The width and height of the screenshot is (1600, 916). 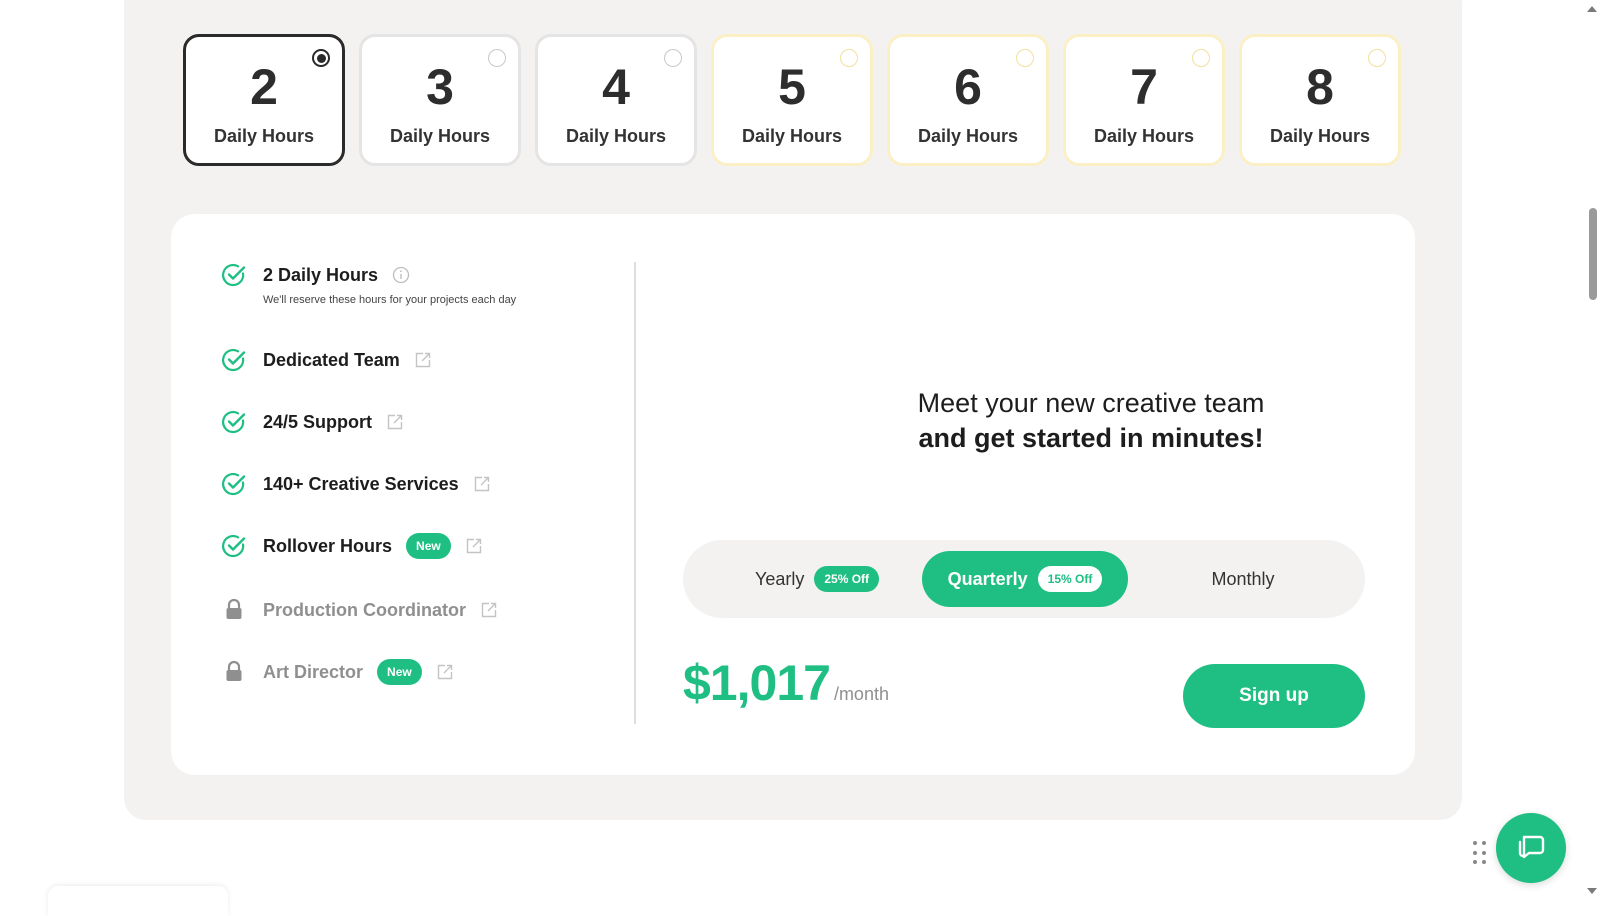 I want to click on hour-number: 2, so click(x=264, y=86).